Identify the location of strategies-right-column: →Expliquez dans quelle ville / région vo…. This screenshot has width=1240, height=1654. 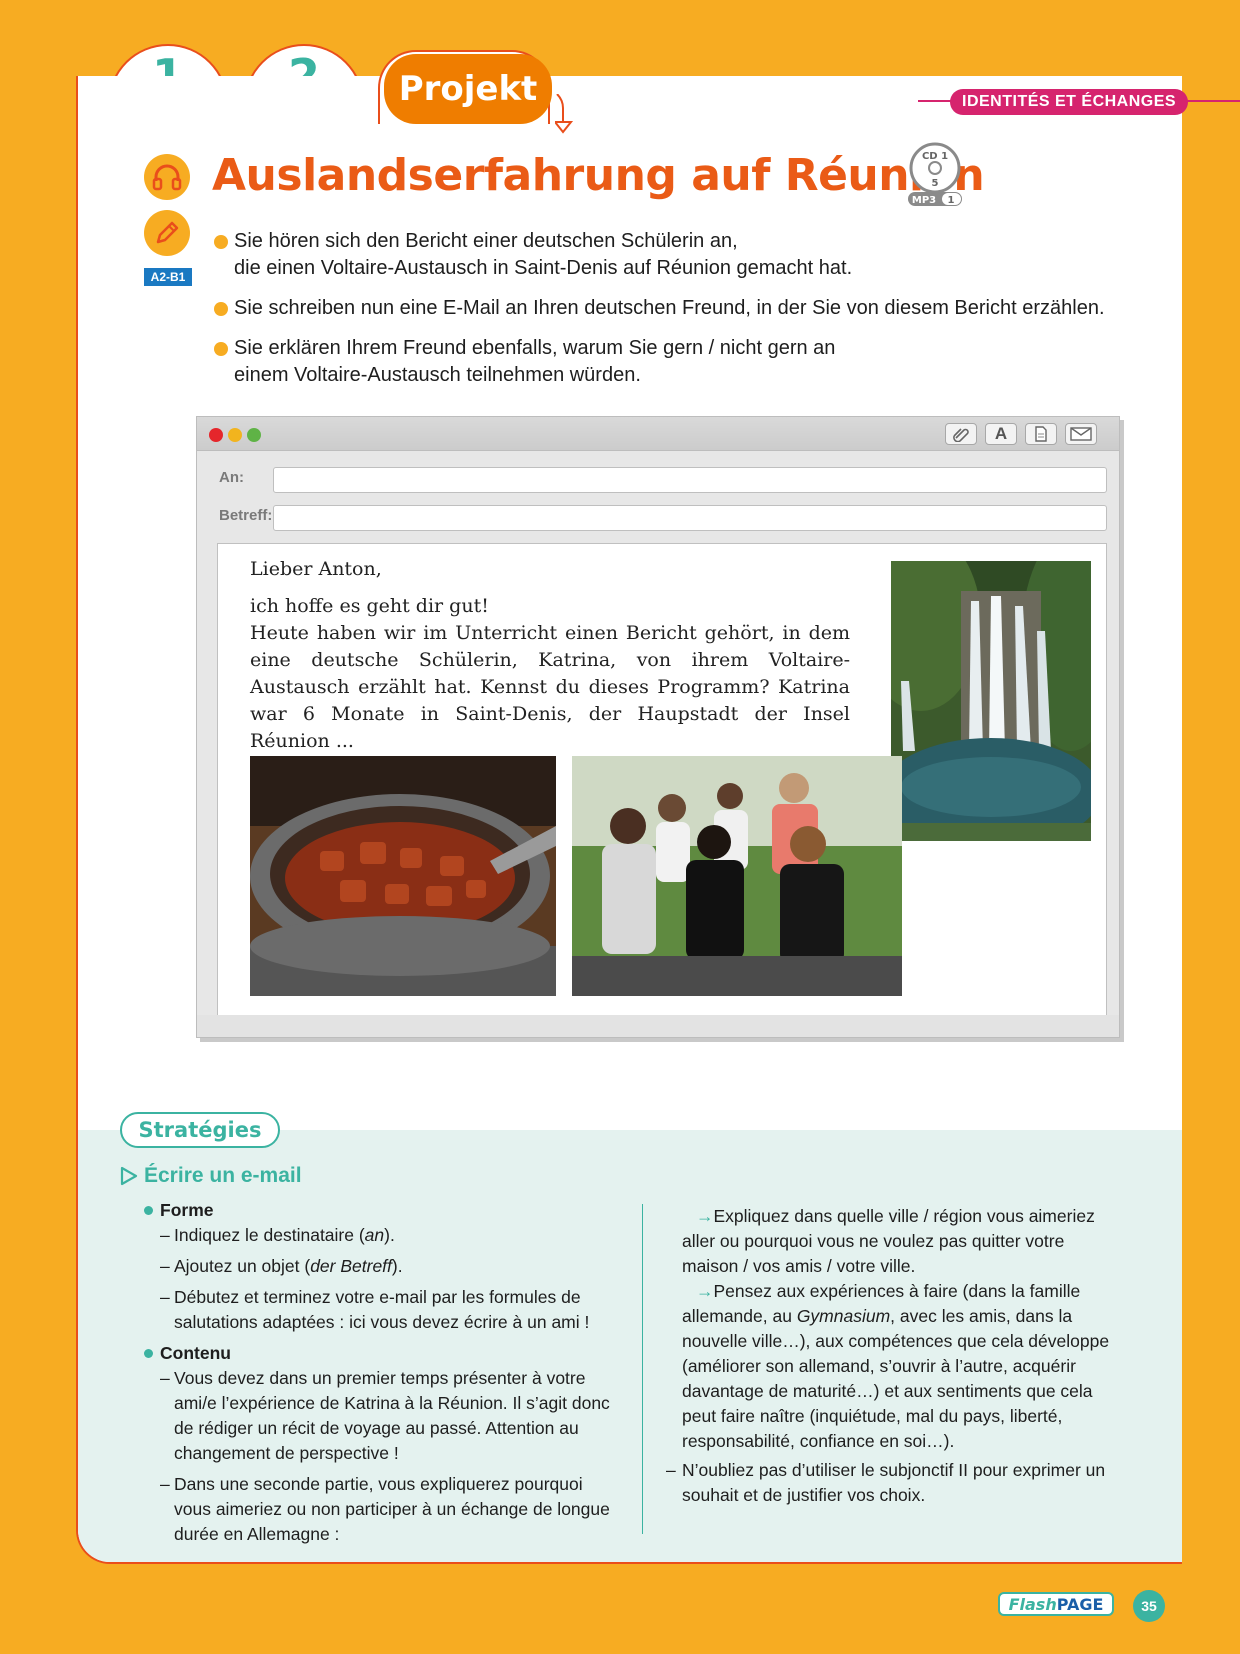
(894, 1359).